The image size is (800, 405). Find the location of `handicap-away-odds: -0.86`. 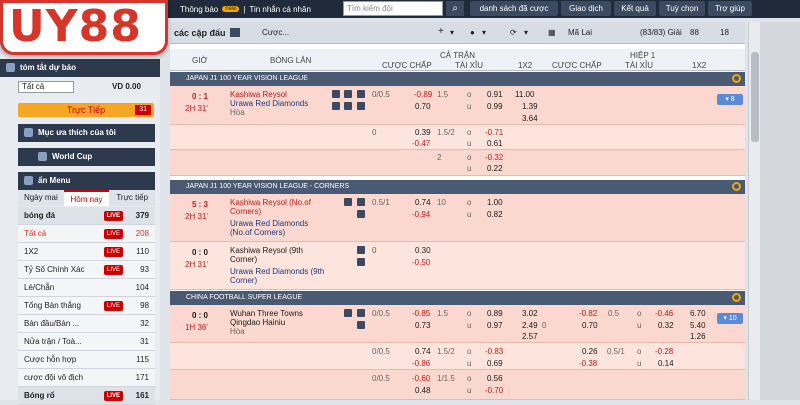

handicap-away-odds: -0.86 is located at coordinates (421, 363).